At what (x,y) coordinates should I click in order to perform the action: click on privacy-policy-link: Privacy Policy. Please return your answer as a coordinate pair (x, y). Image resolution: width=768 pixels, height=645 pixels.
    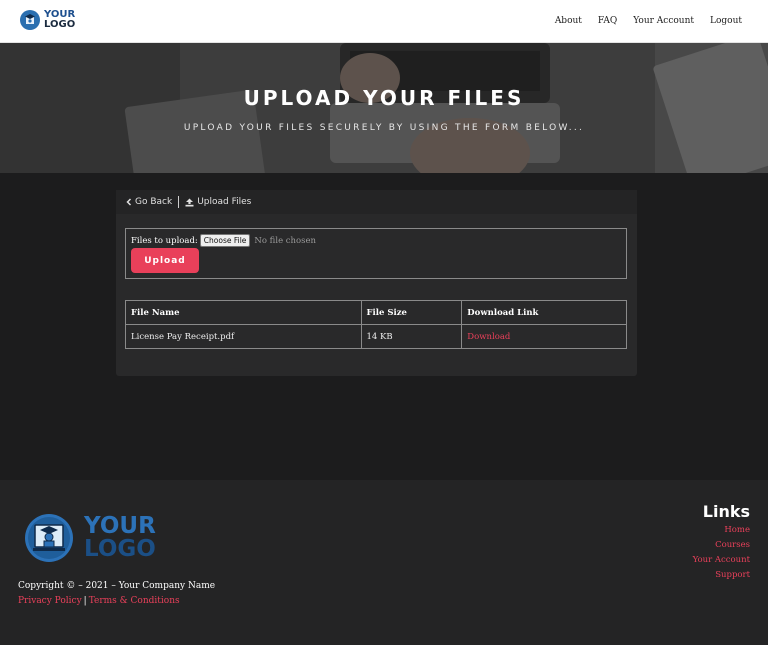
    Looking at the image, I should click on (50, 601).